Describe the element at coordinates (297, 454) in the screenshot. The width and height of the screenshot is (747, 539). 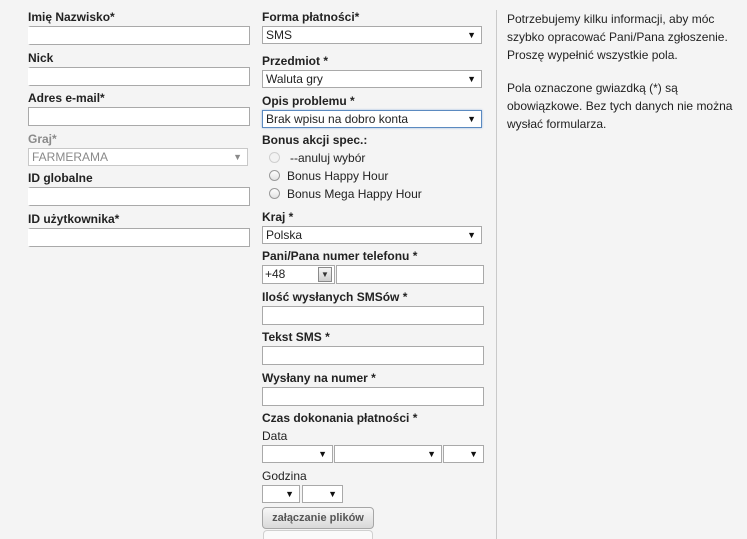
I see `date-day-select: ▼` at that location.